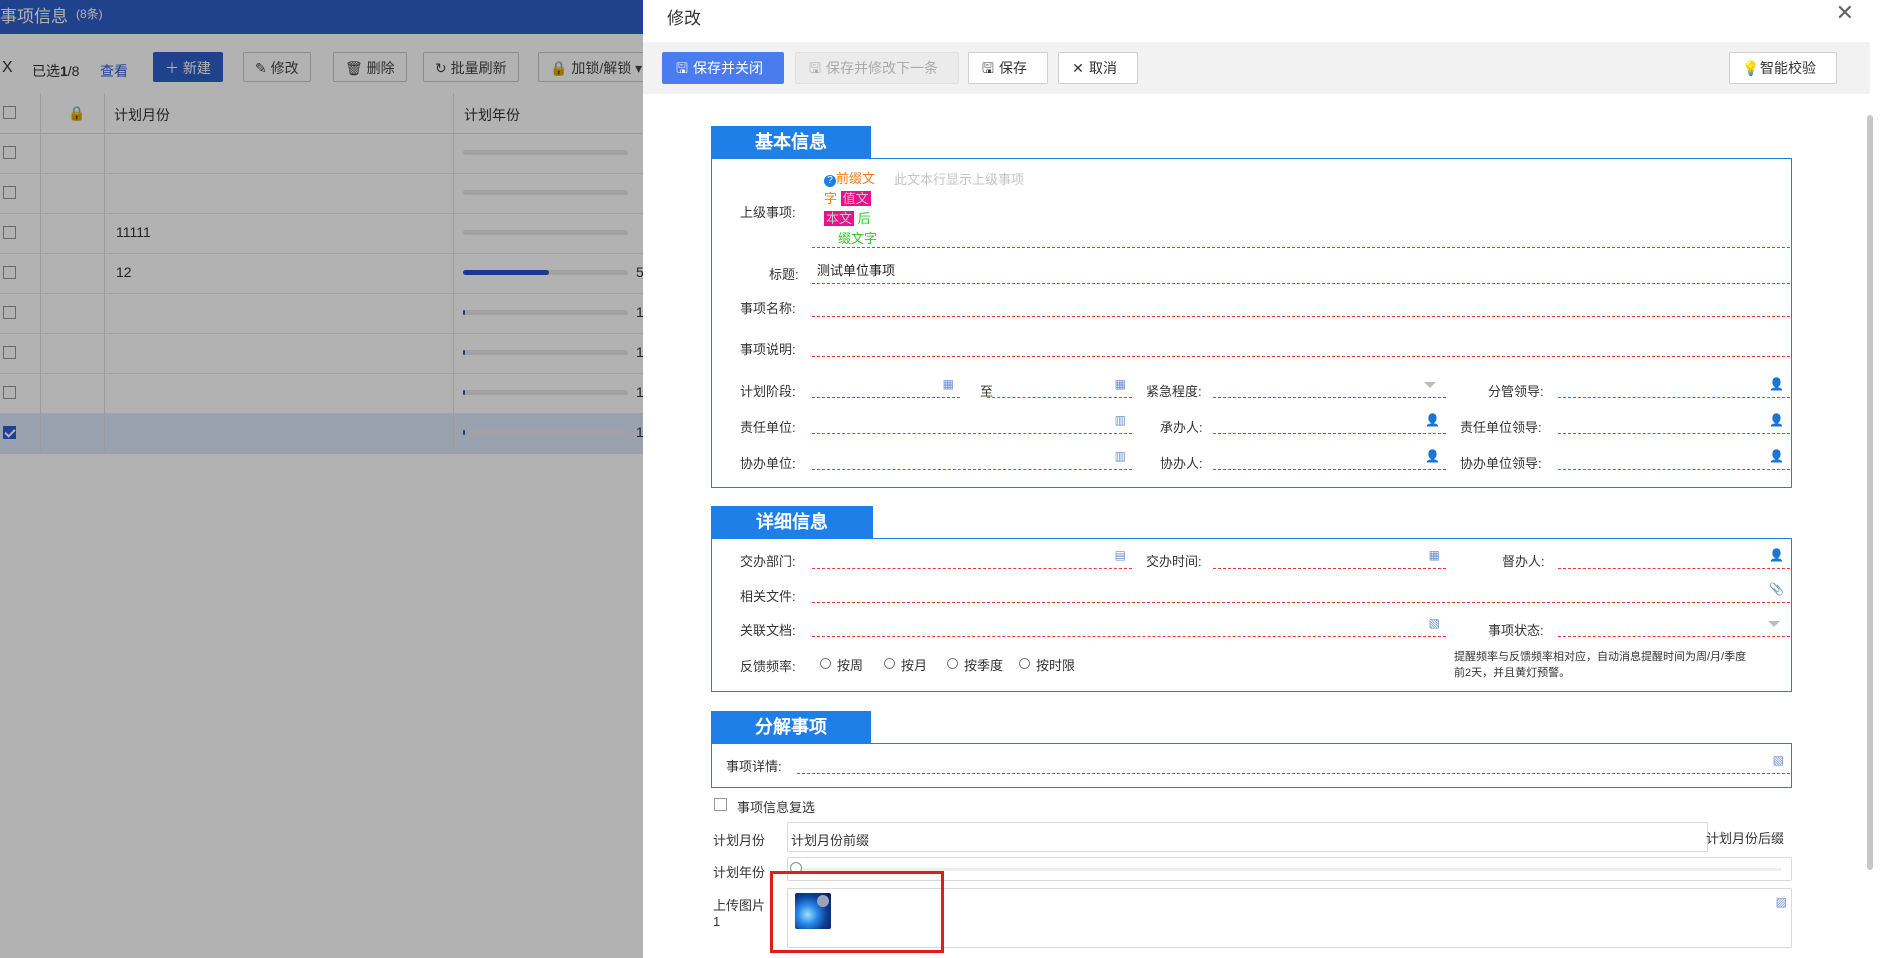  Describe the element at coordinates (684, 18) in the screenshot. I see `dialog-title: 修改` at that location.